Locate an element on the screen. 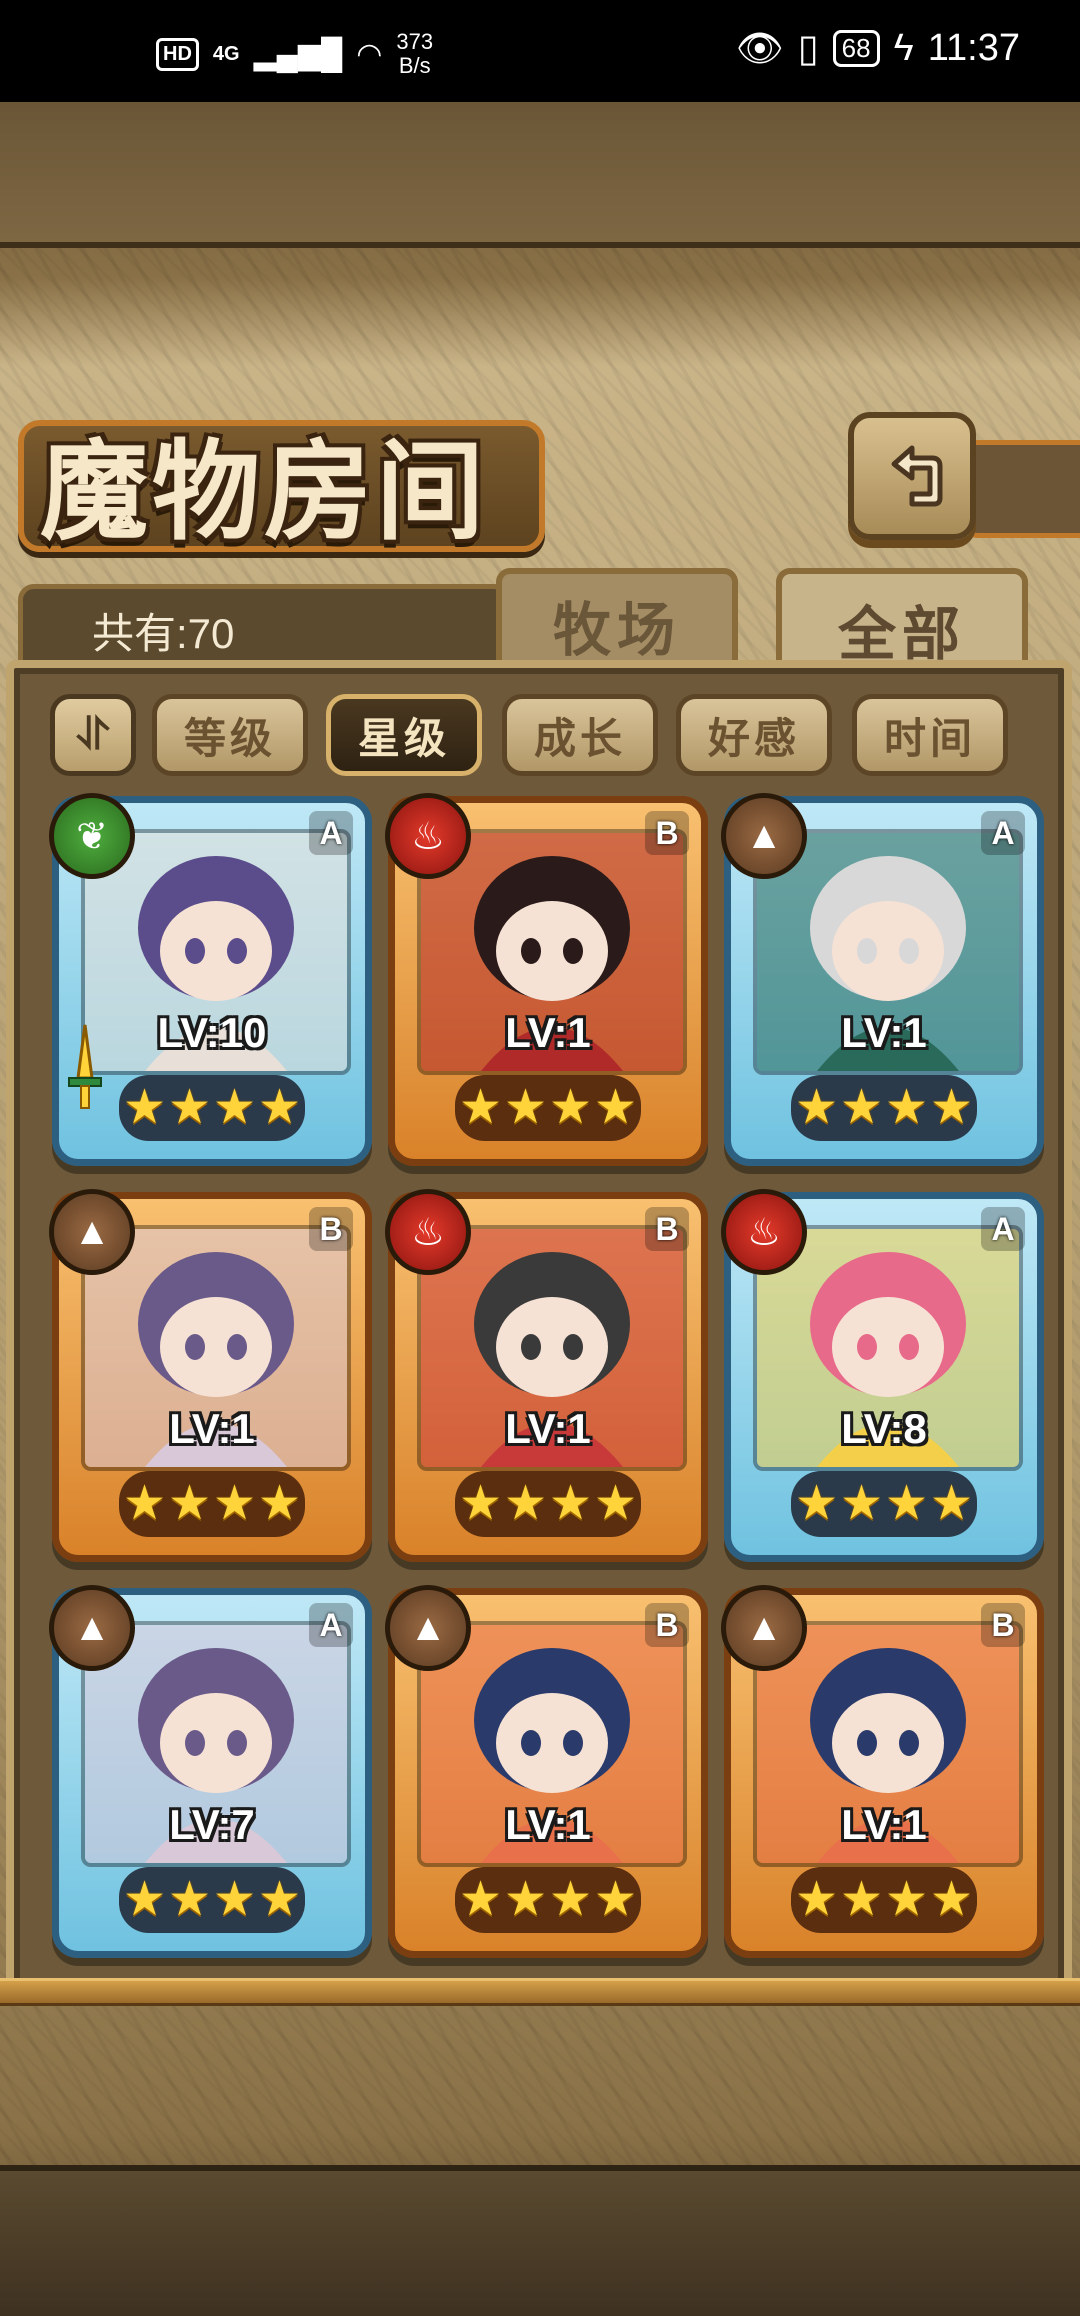 The image size is (1080, 2316). battery-level: 68 is located at coordinates (856, 48).